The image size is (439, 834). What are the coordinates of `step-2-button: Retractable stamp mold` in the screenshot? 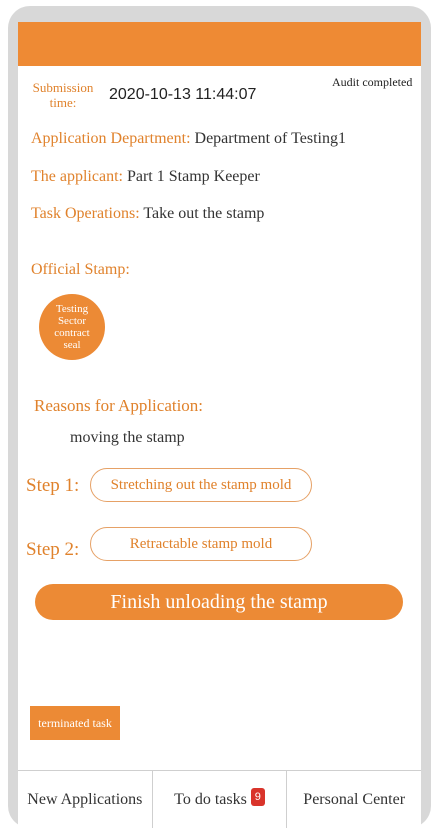 It's located at (201, 544).